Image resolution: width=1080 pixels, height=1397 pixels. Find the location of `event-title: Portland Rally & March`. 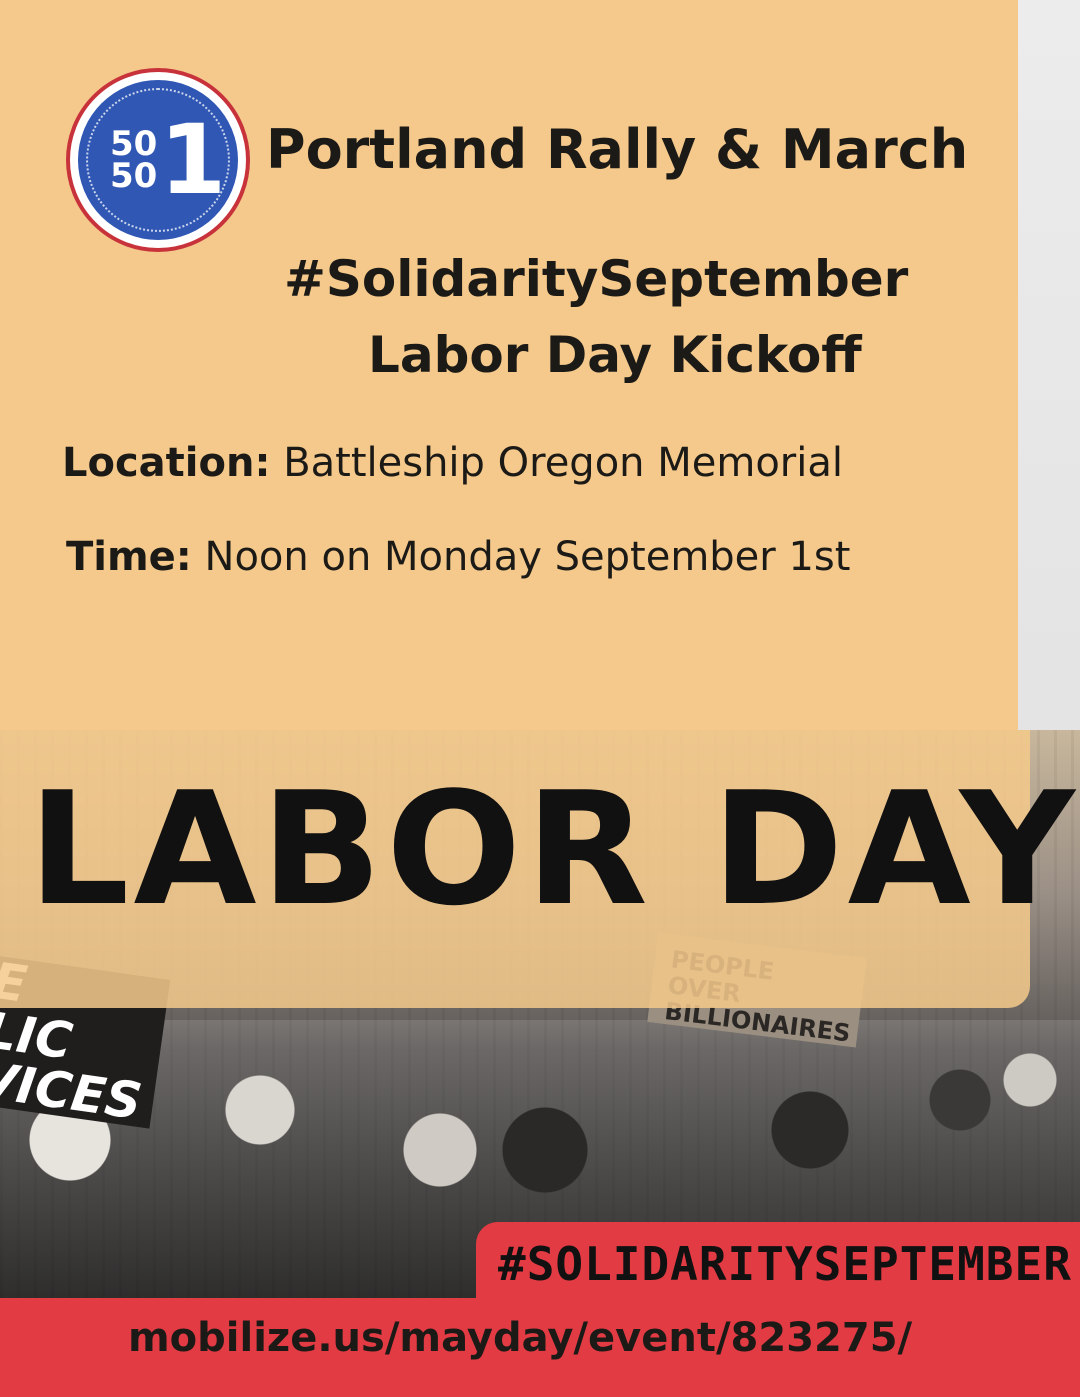

event-title: Portland Rally & March is located at coordinates (617, 149).